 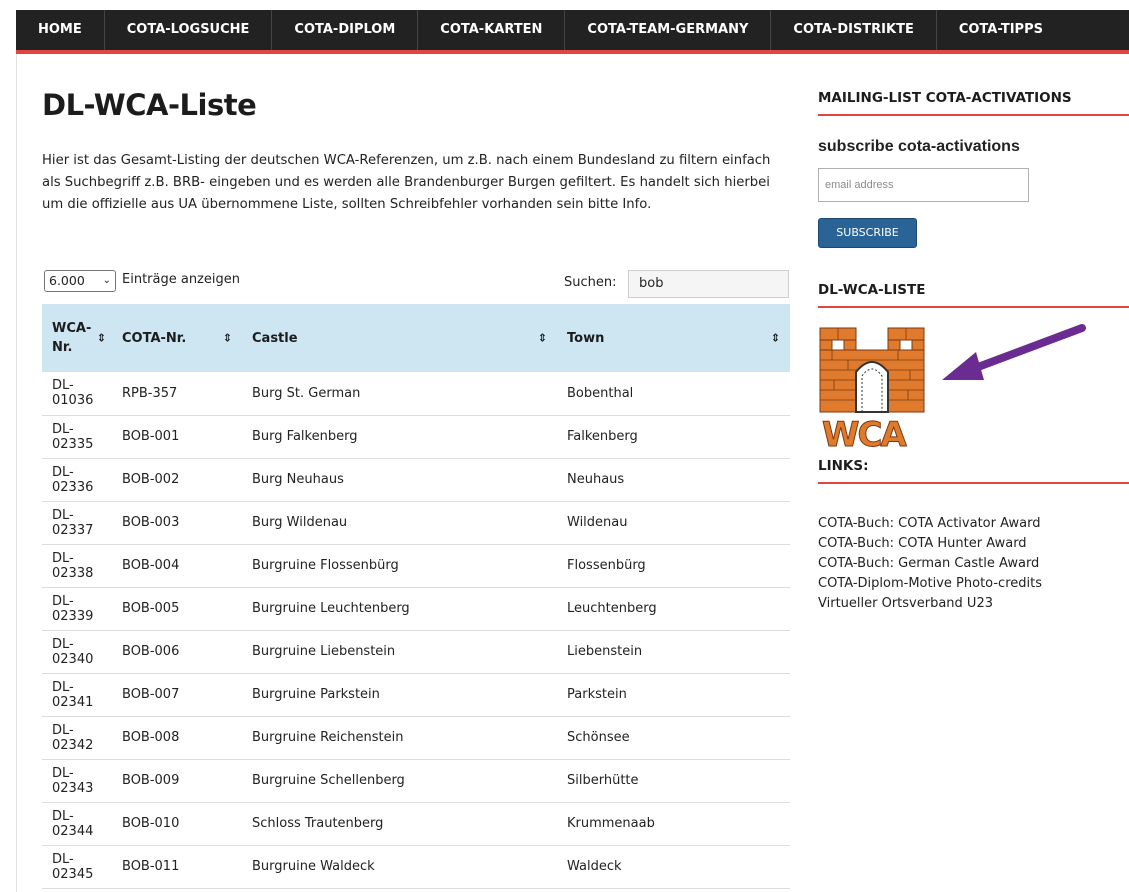 I want to click on content-border, so click(x=16, y=473).